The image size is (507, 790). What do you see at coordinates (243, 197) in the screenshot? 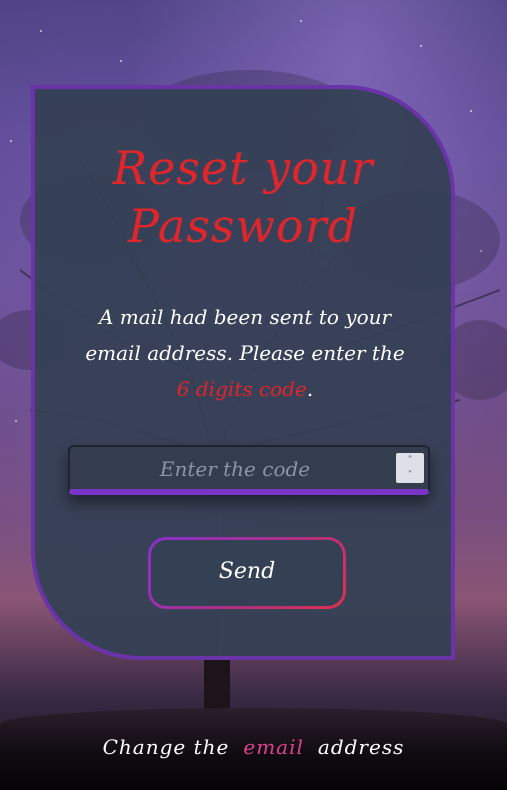
I see `page-title: Reset your Password` at bounding box center [243, 197].